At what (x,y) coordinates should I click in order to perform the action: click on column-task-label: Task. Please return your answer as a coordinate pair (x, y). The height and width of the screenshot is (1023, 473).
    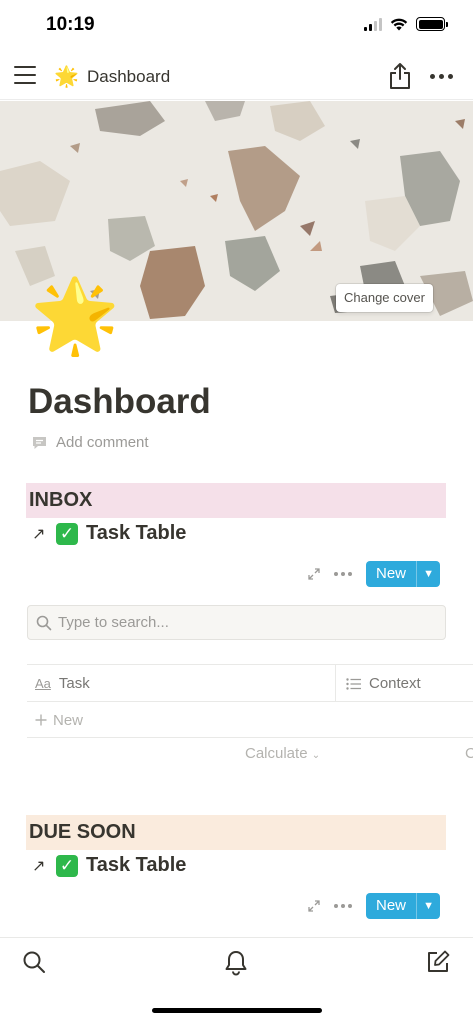
    Looking at the image, I should click on (74, 683).